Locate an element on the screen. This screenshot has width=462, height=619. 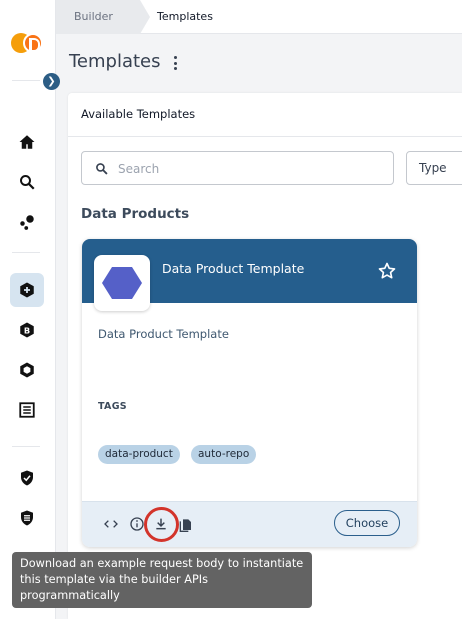
sidebar-item-home is located at coordinates (27, 142).